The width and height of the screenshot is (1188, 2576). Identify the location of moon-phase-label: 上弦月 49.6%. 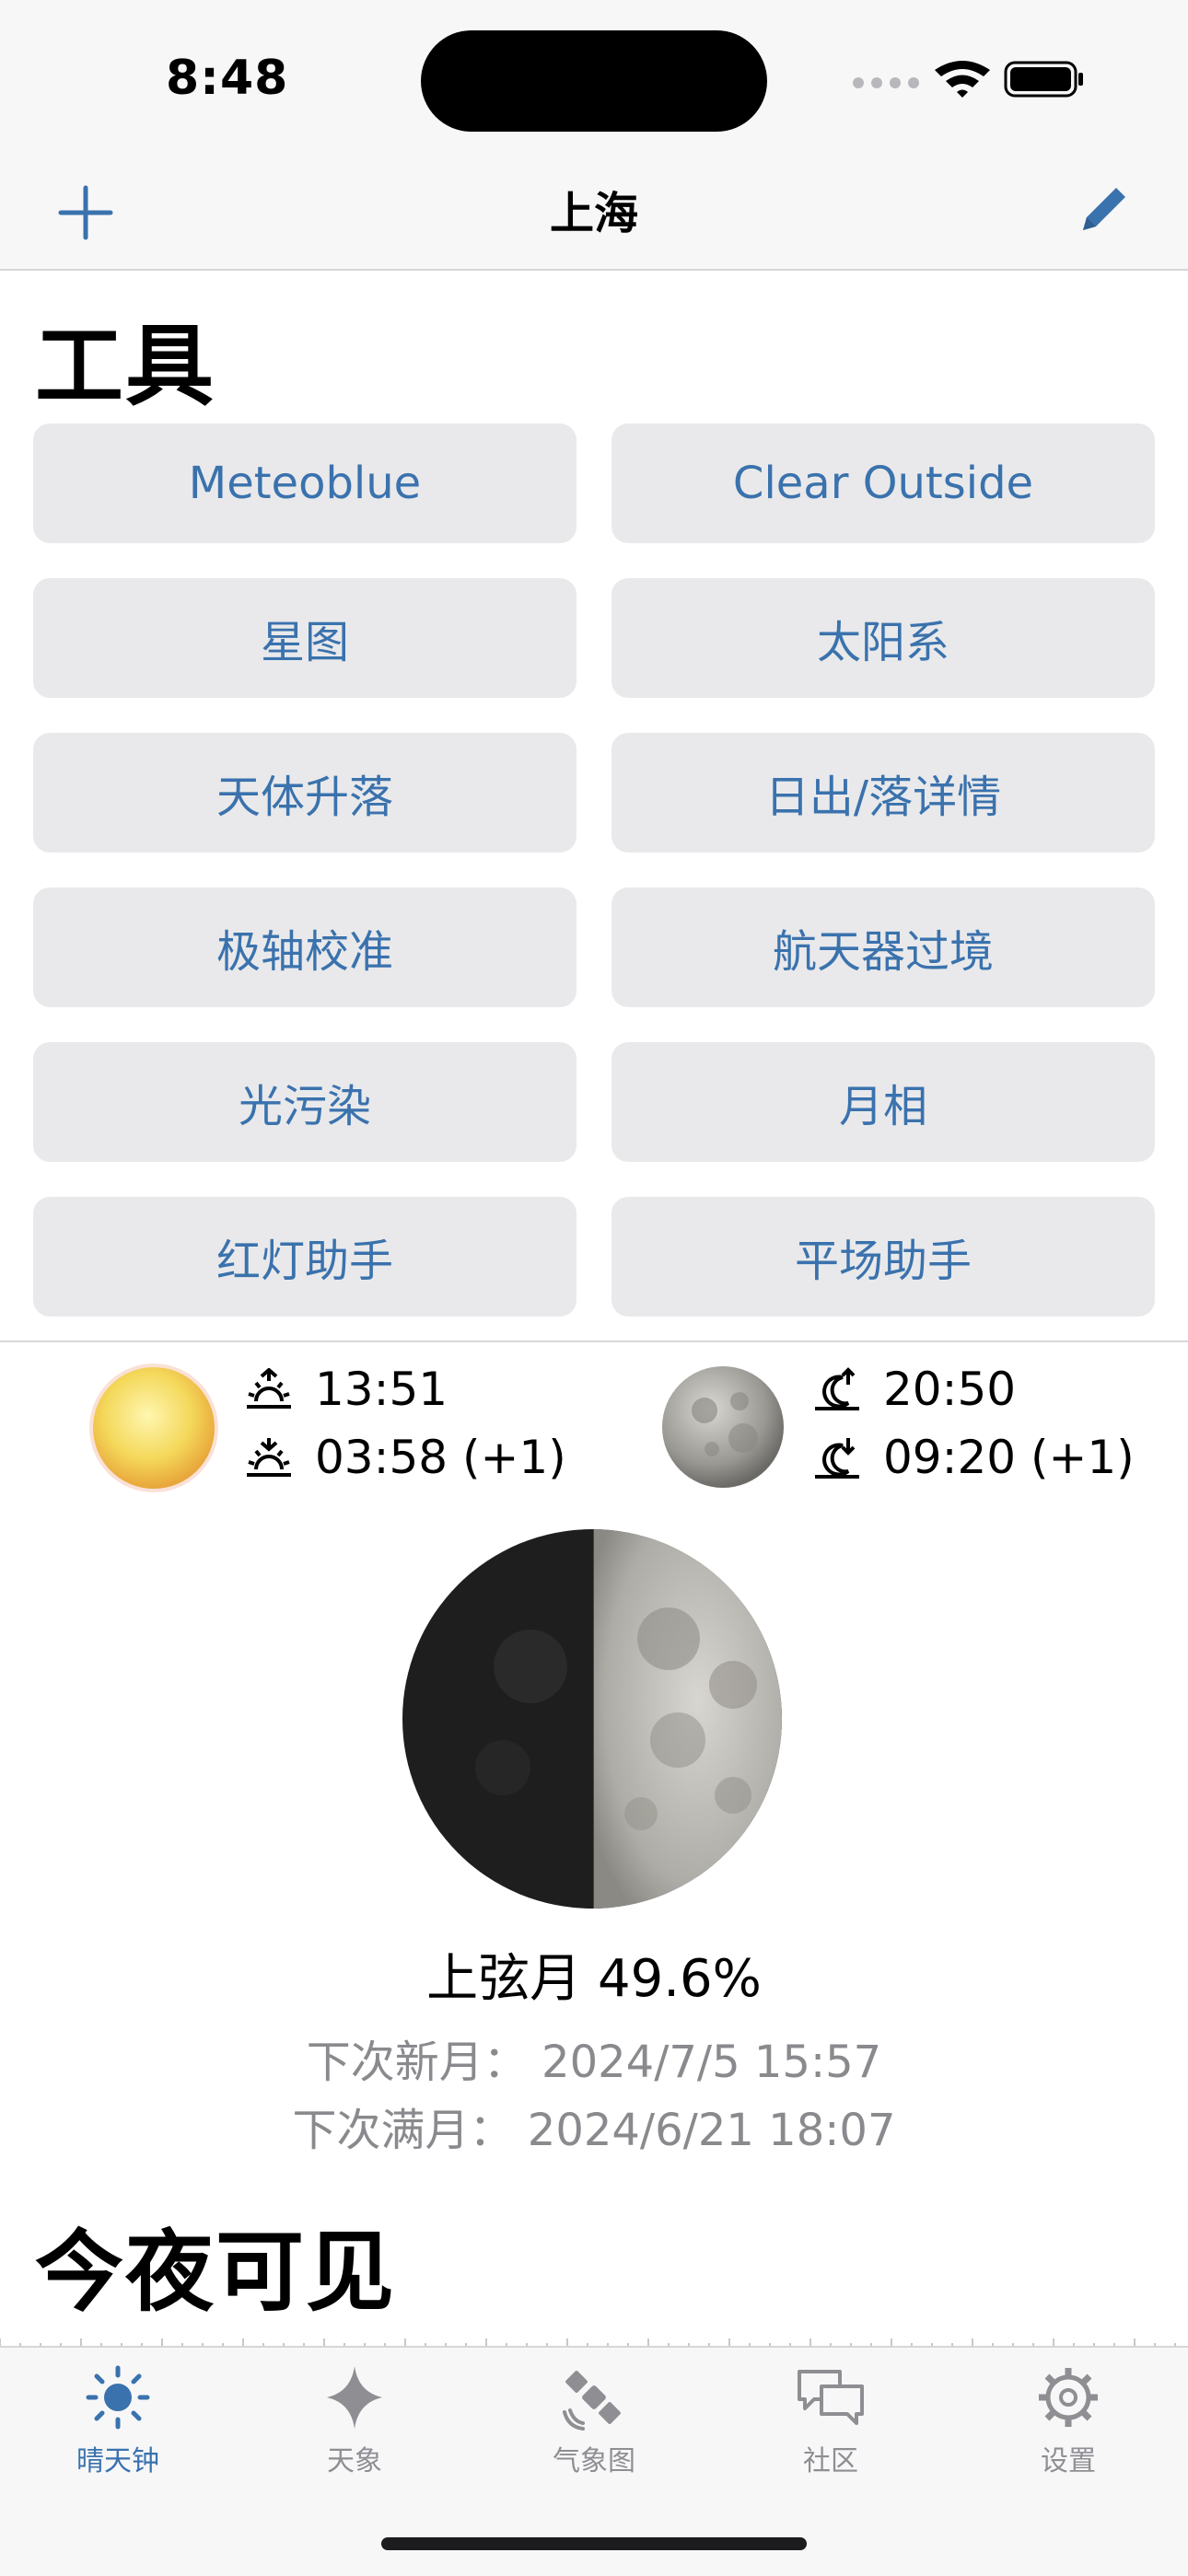
(594, 1979).